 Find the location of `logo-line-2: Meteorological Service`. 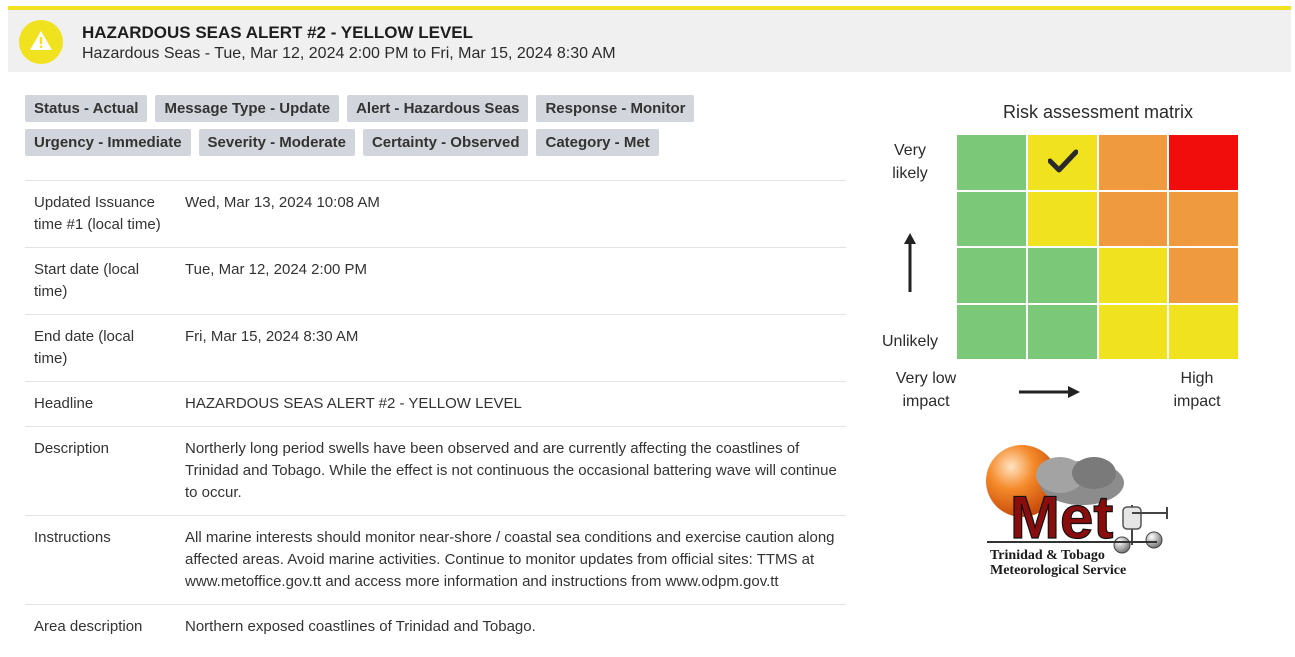

logo-line-2: Meteorological Service is located at coordinates (1058, 570).